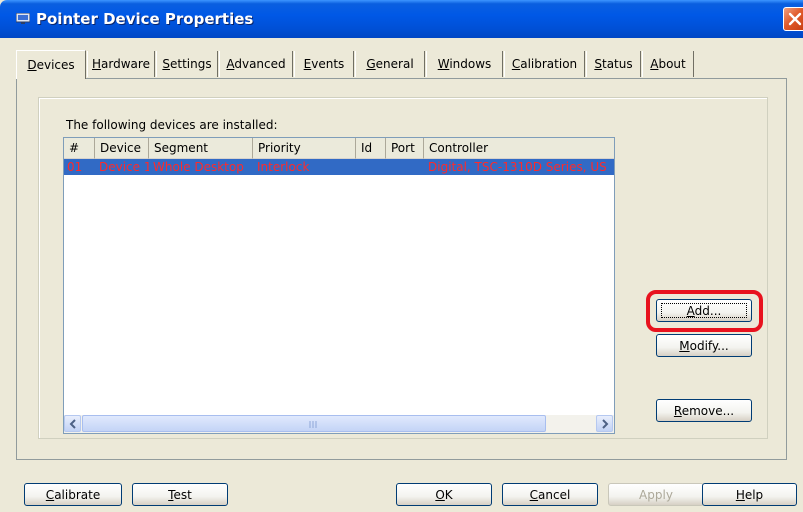 The image size is (803, 512). I want to click on tab-events: Events, so click(324, 64).